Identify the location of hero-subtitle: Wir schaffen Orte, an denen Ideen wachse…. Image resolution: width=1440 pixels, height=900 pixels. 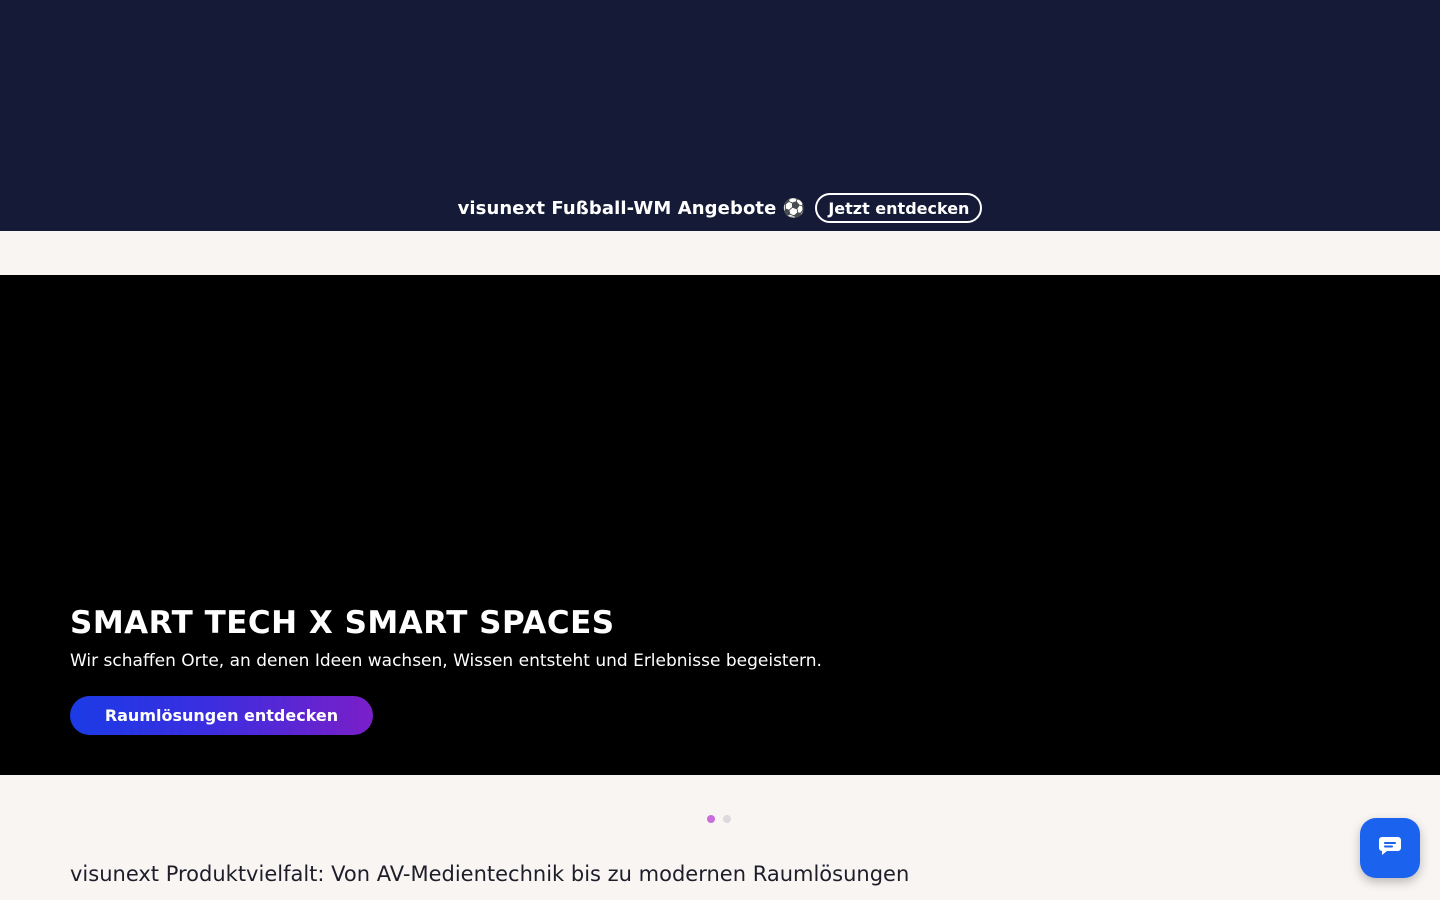
(446, 661).